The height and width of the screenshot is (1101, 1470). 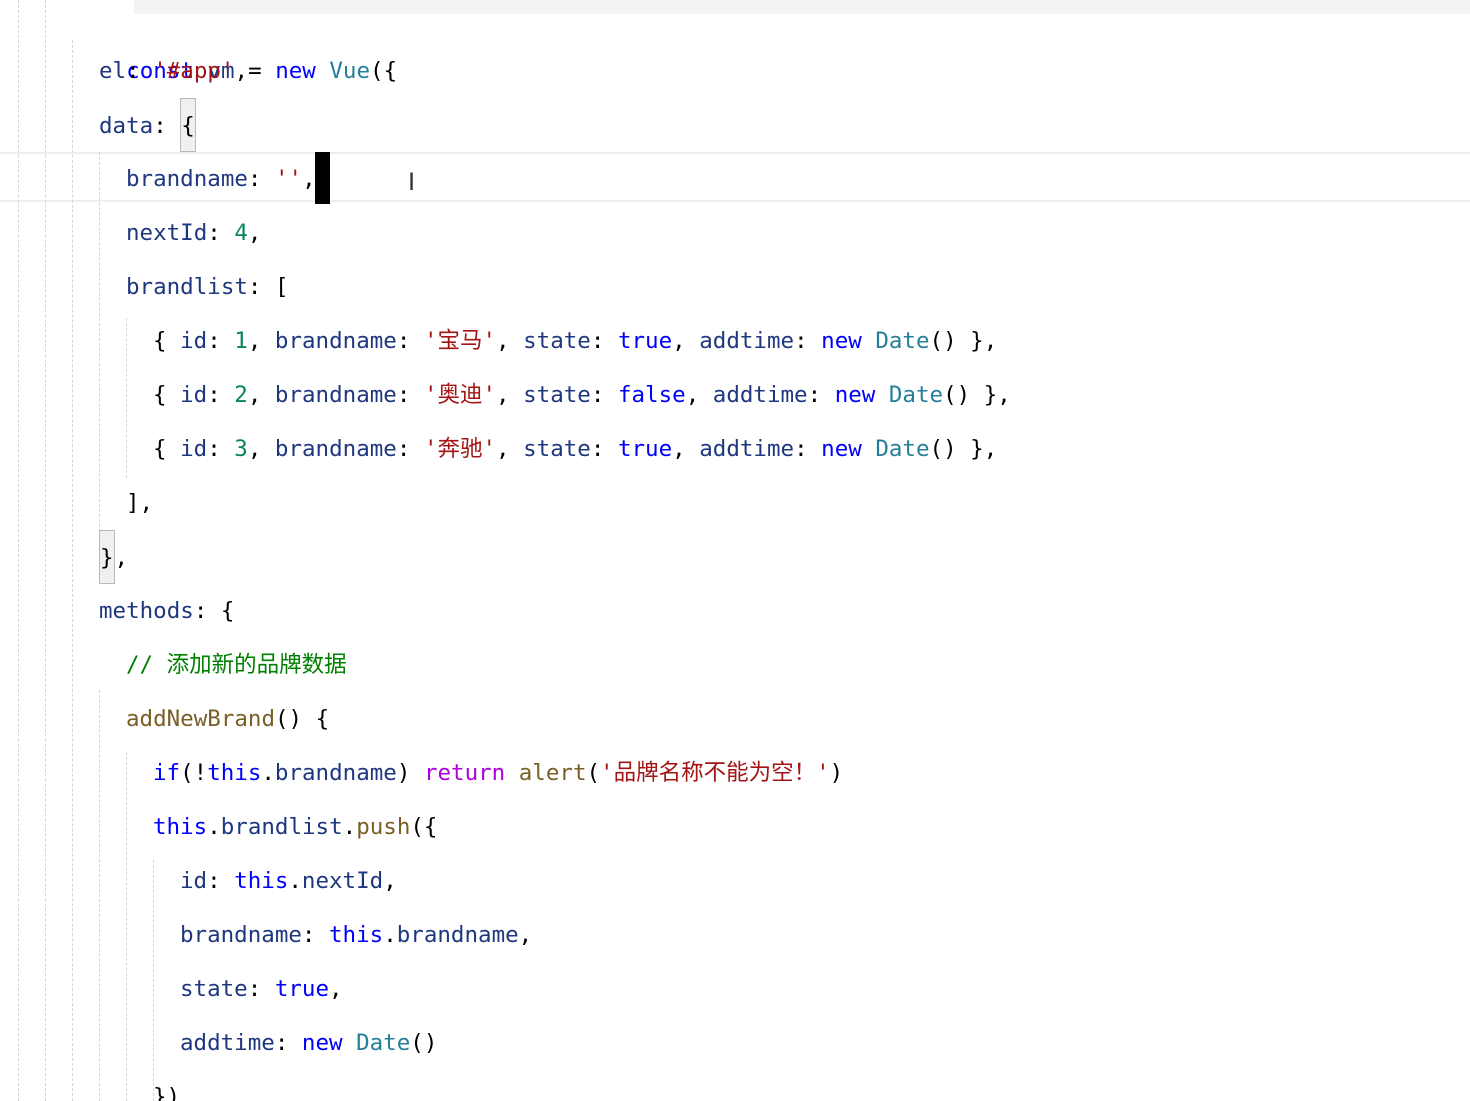 I want to click on code-line: el: '#app',, so click(x=124, y=71).